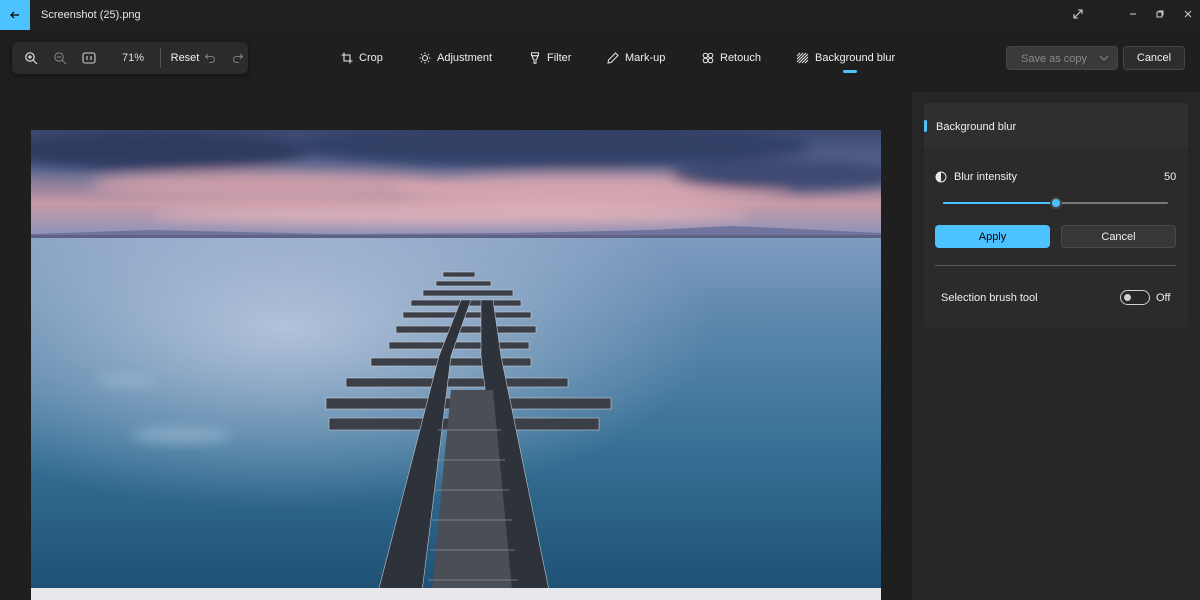  What do you see at coordinates (989, 298) in the screenshot?
I see `selection-brush-label: Selection brush tool` at bounding box center [989, 298].